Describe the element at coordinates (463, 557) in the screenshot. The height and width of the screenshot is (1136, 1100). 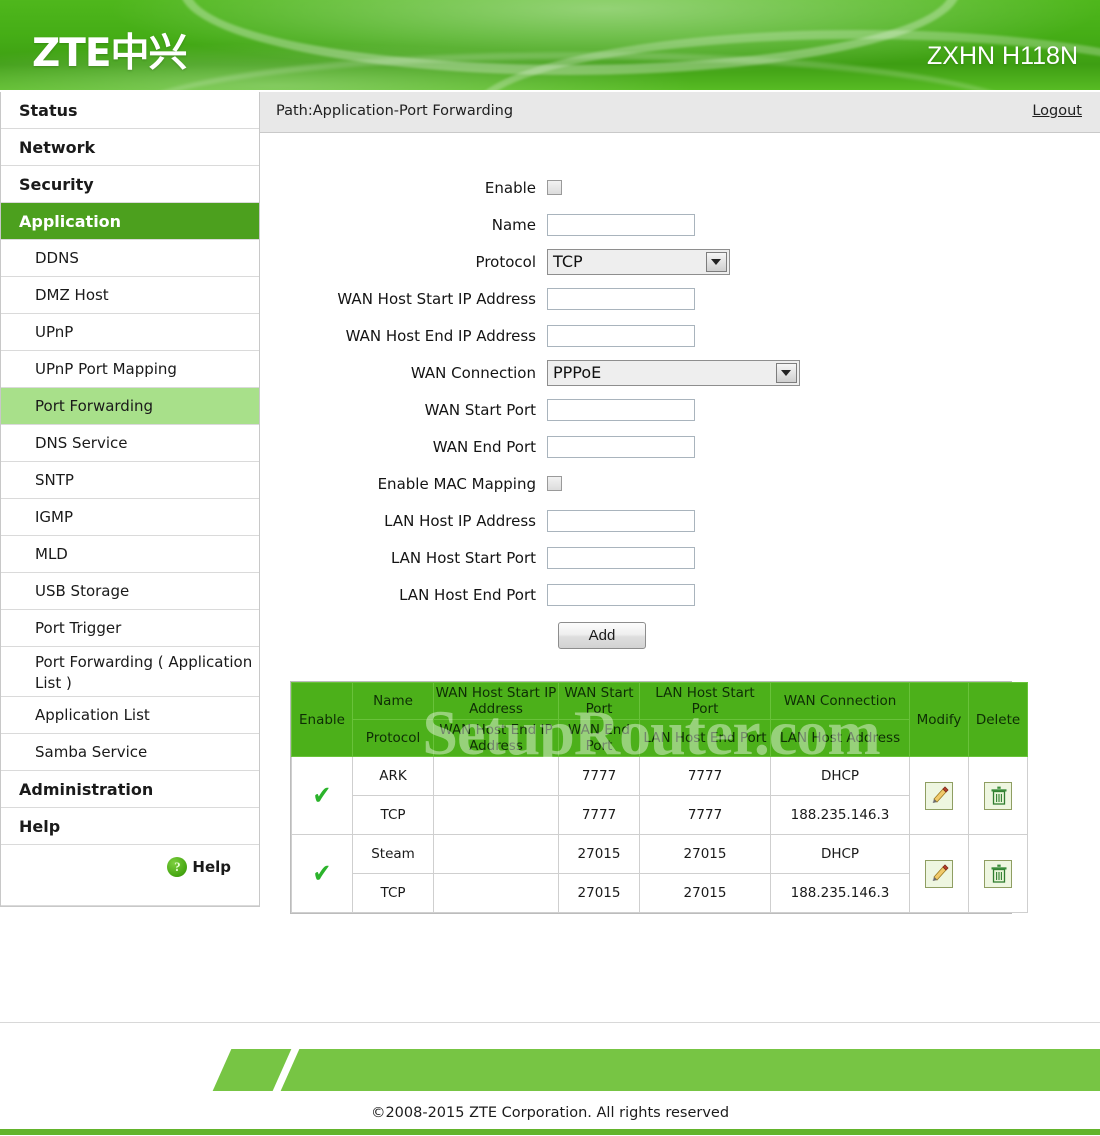
I see `lan-host-start-port-label: LAN Host Start Port` at that location.